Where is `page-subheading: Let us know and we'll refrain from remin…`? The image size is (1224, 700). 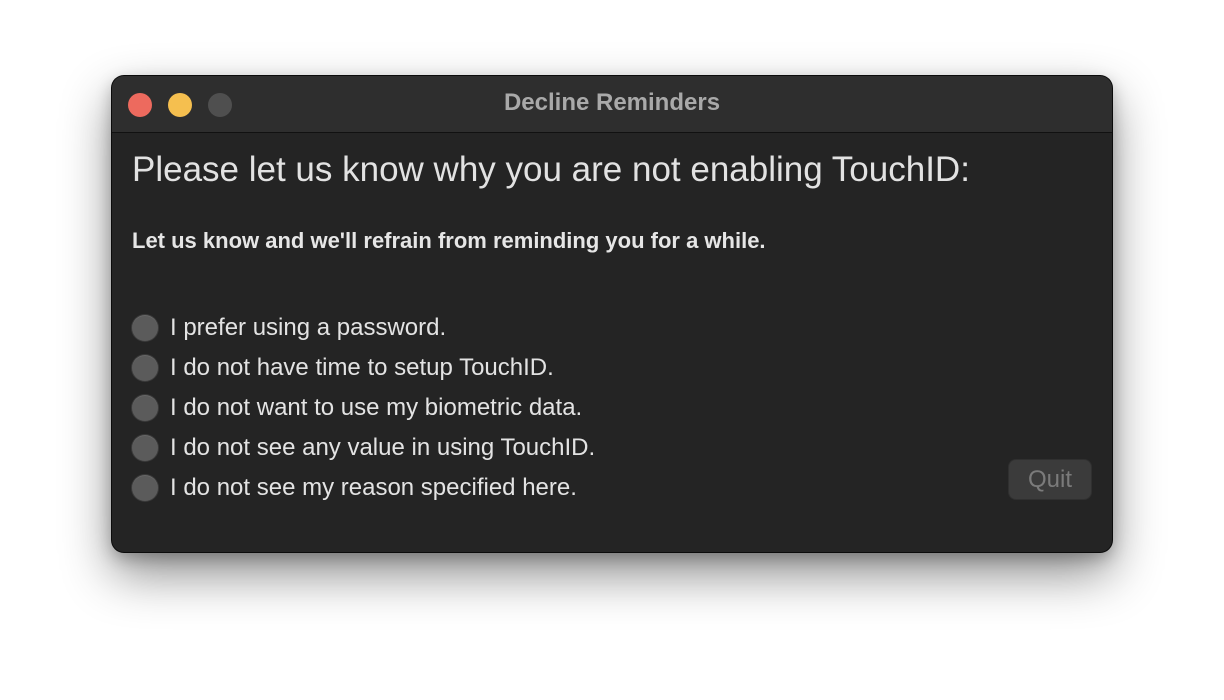 page-subheading: Let us know and we'll refrain from remin… is located at coordinates (449, 240).